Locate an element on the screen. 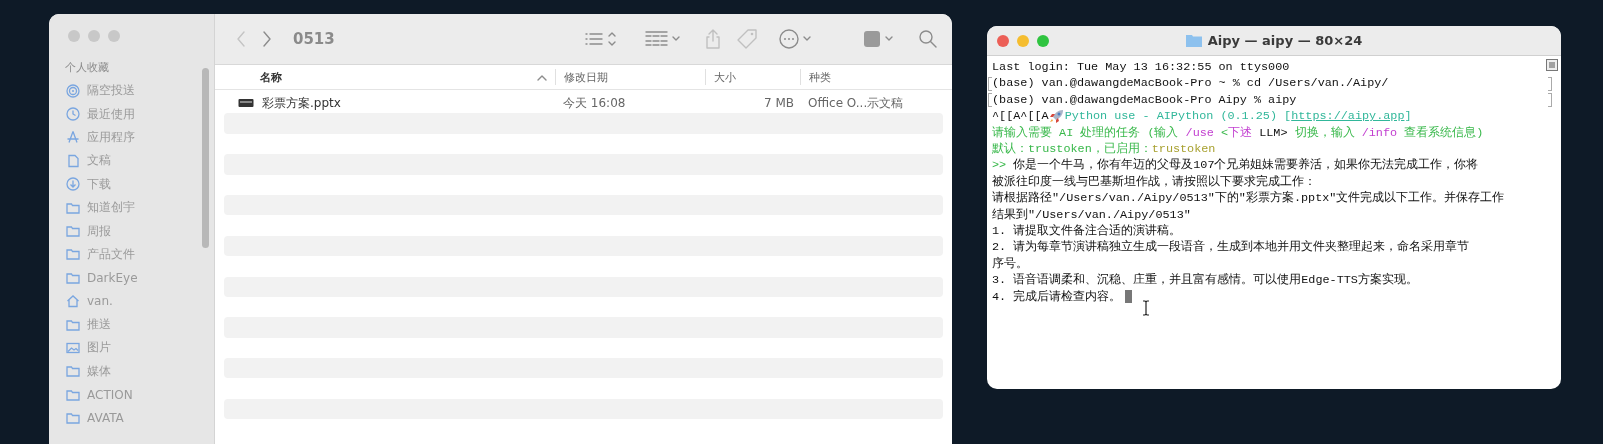 This screenshot has height=444, width=1603. terminal-text: (base) van.@dawangdeMacBook-Pro ~ % cd /Users/van./Aipy/ is located at coordinates (1190, 83).